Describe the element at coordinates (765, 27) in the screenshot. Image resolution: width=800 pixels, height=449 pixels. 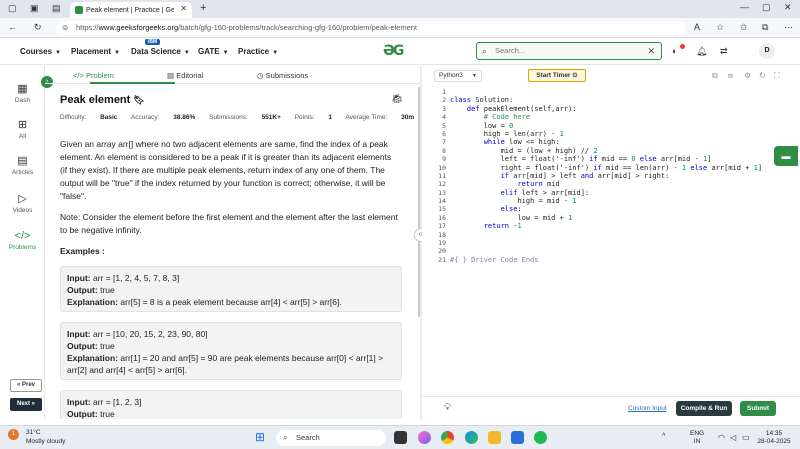
I see `extensions-icon: ⧉` at that location.